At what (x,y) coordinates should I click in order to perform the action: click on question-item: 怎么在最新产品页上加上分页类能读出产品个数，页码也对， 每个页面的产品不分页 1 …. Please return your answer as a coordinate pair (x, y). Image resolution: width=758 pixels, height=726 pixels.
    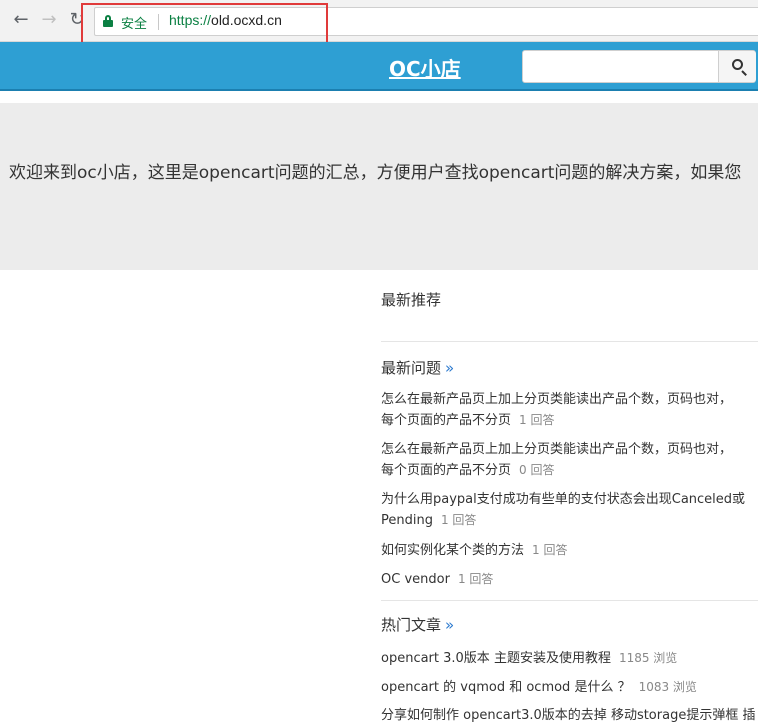
    Looking at the image, I should click on (569, 410).